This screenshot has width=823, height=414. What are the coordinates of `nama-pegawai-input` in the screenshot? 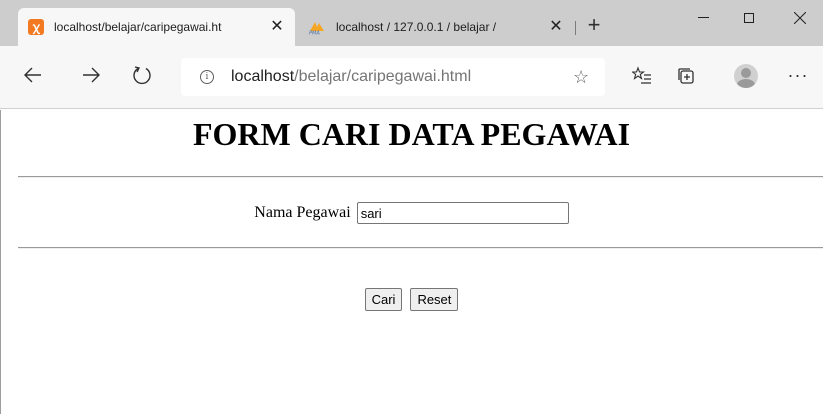 It's located at (462, 213).